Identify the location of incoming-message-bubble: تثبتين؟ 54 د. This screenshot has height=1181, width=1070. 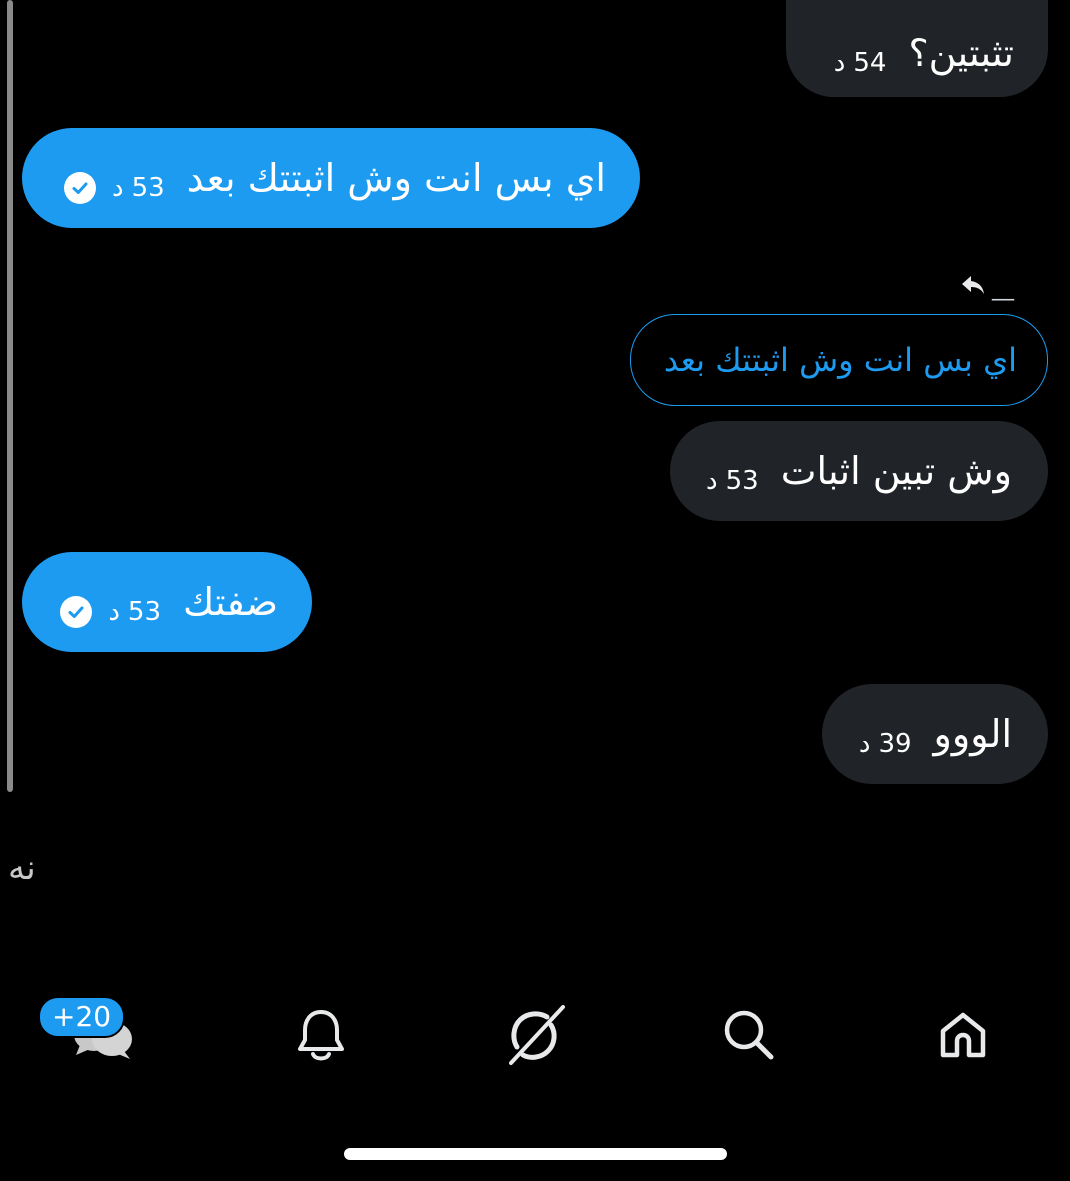
(917, 48).